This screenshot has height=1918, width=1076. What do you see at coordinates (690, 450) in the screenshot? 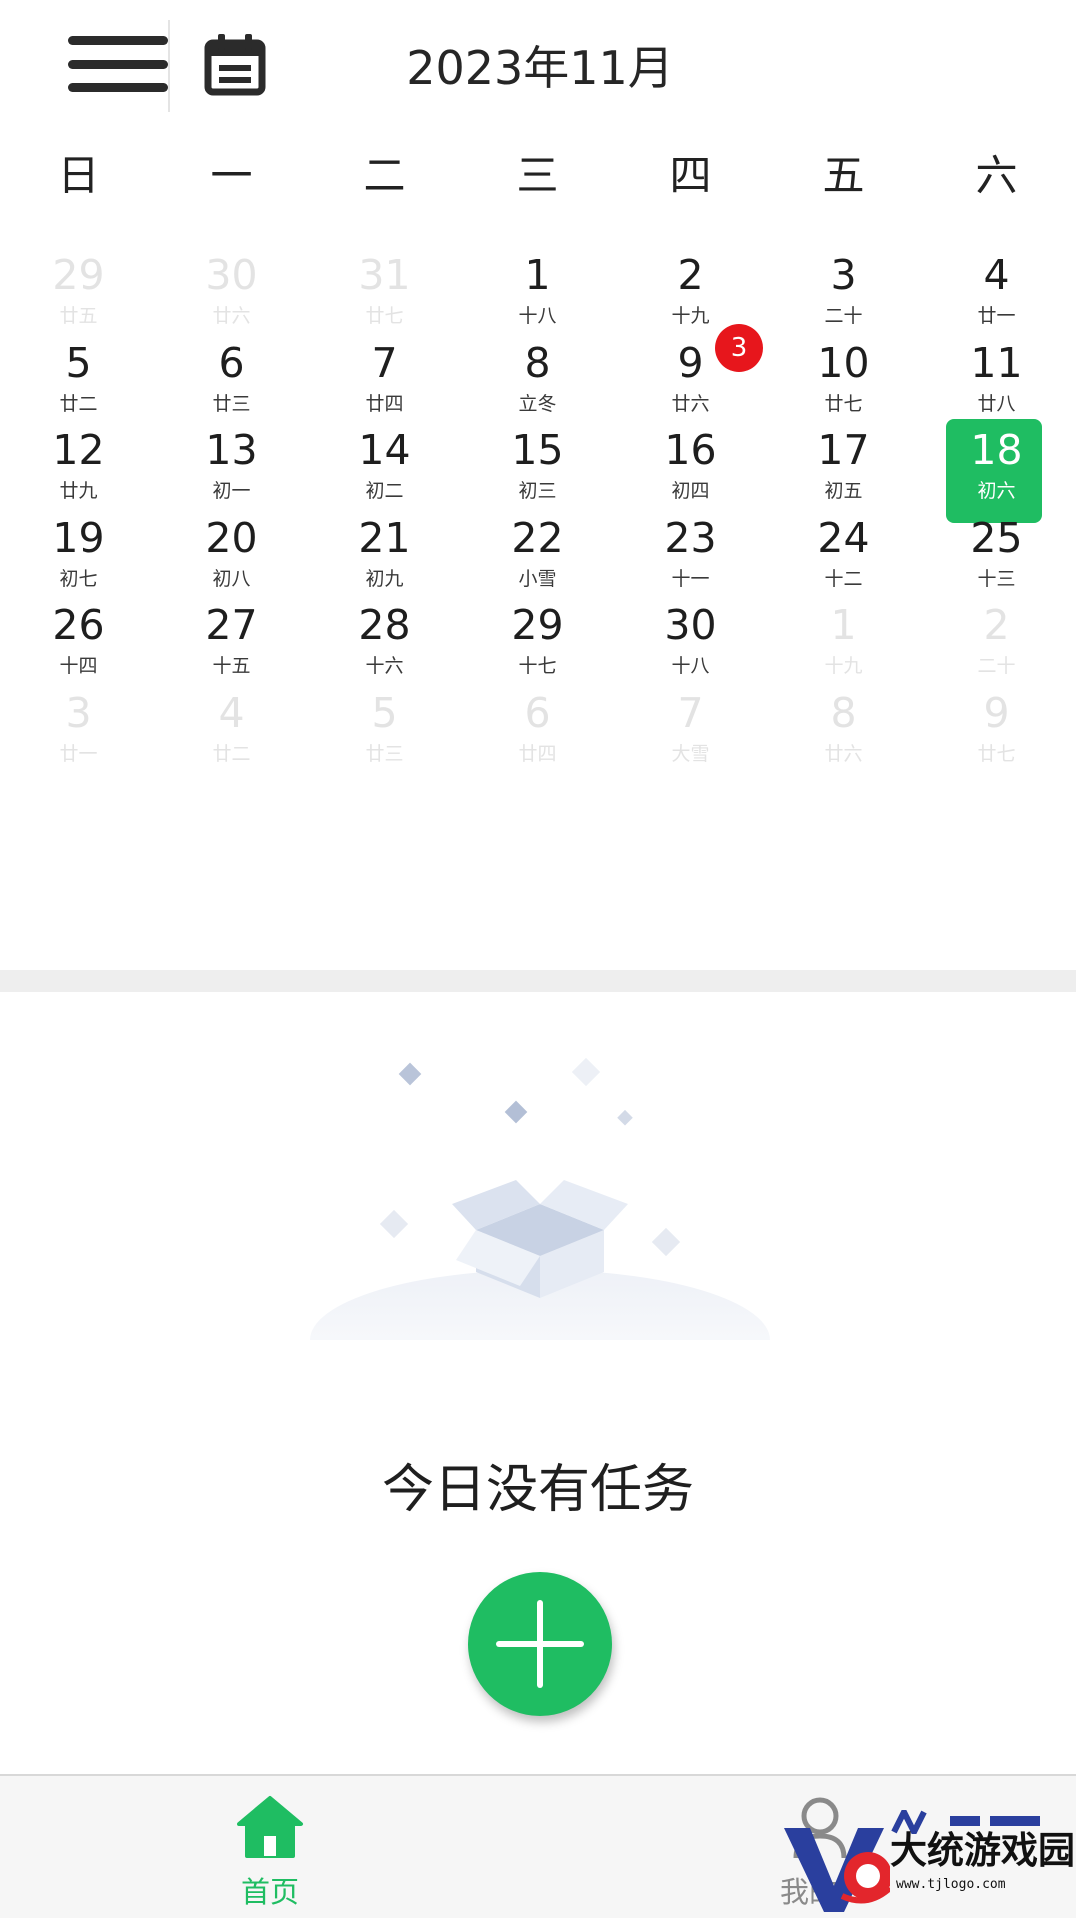
I see `day-number: 16` at bounding box center [690, 450].